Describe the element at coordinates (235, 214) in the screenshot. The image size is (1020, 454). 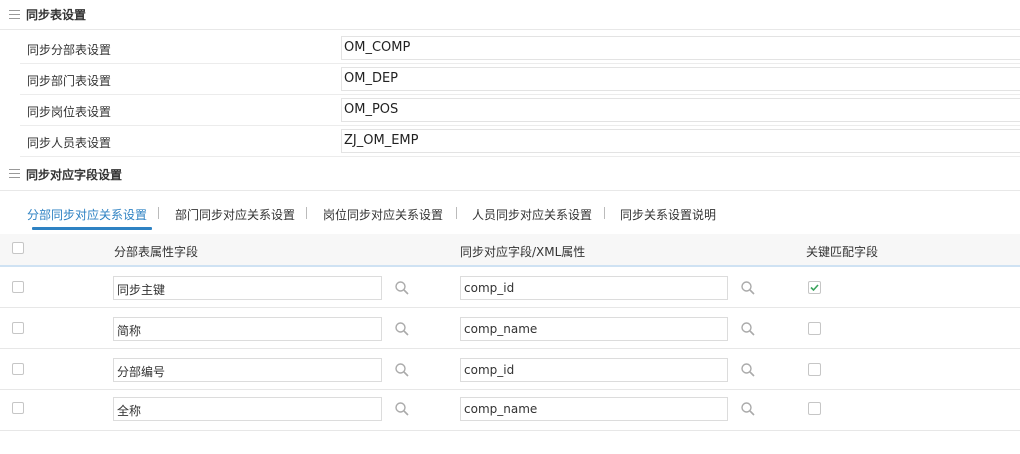
I see `tab-dep-mapping: 部门同步对应关系设置` at that location.